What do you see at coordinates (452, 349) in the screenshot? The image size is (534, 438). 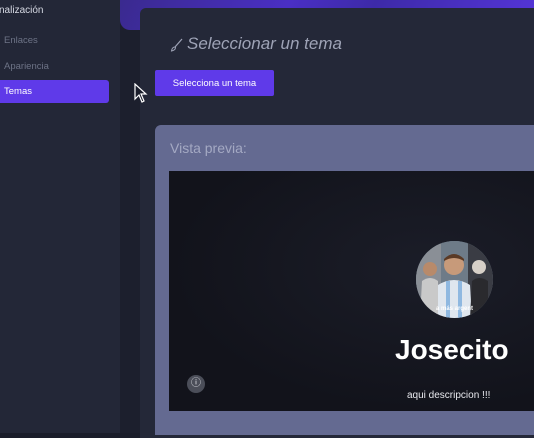 I see `profile-name: Josecito` at bounding box center [452, 349].